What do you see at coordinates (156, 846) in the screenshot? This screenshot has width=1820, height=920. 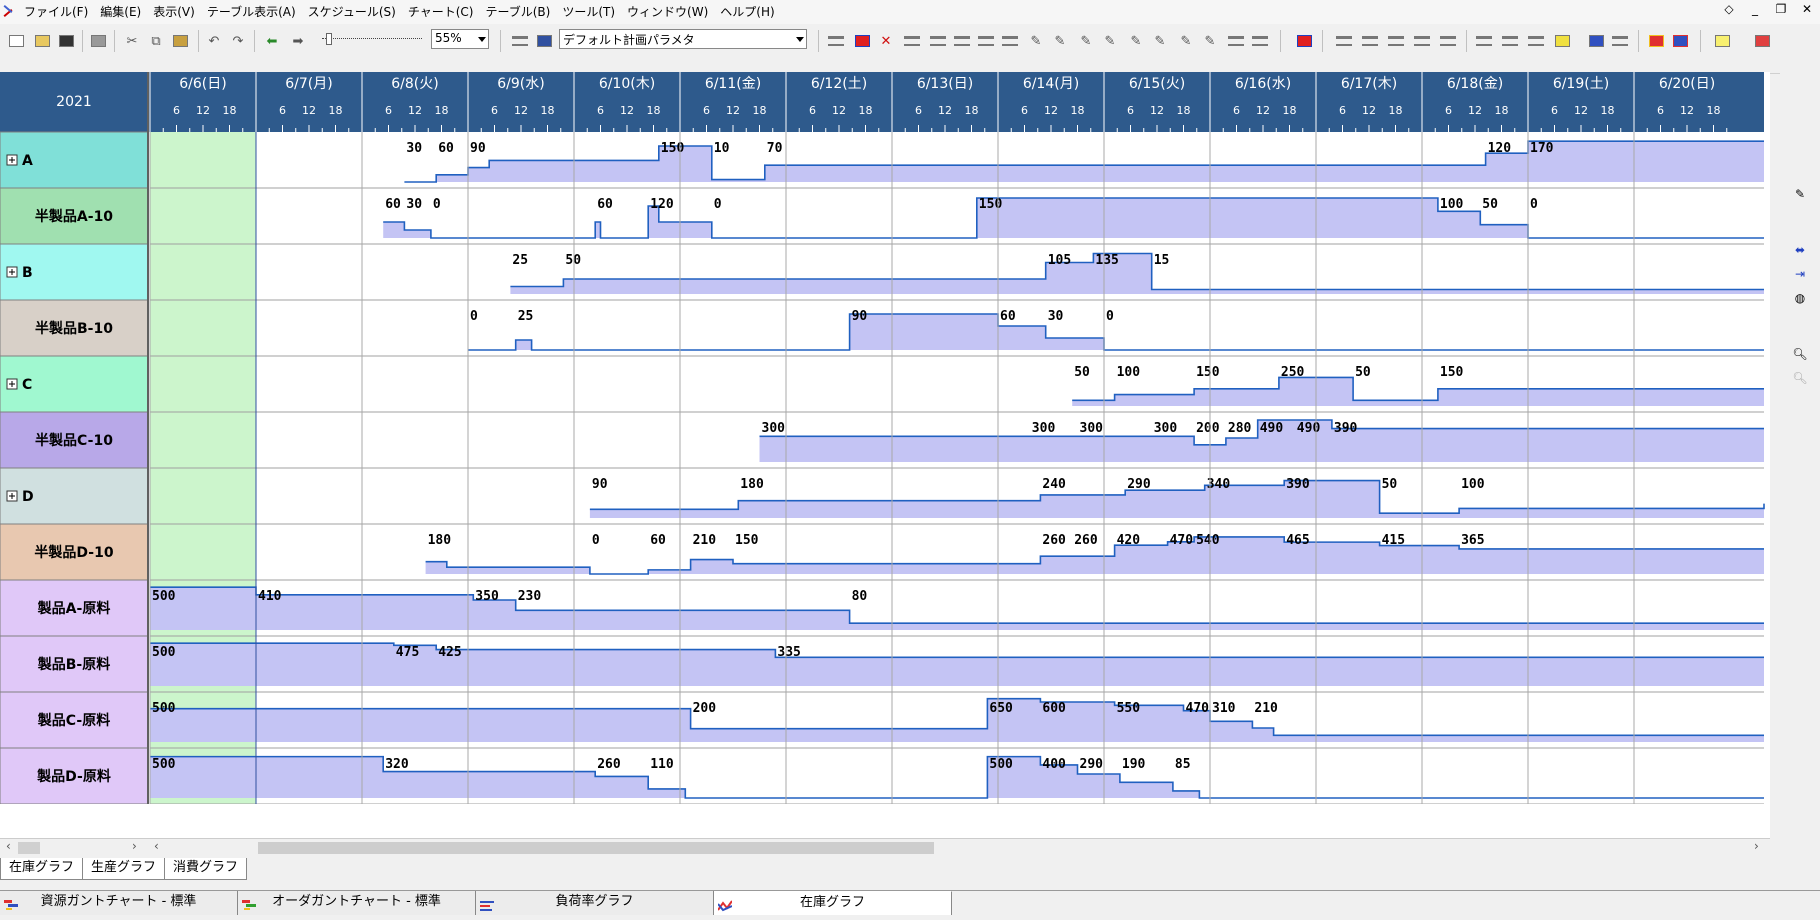 I see `chart-scroll-left-icon: ‹` at bounding box center [156, 846].